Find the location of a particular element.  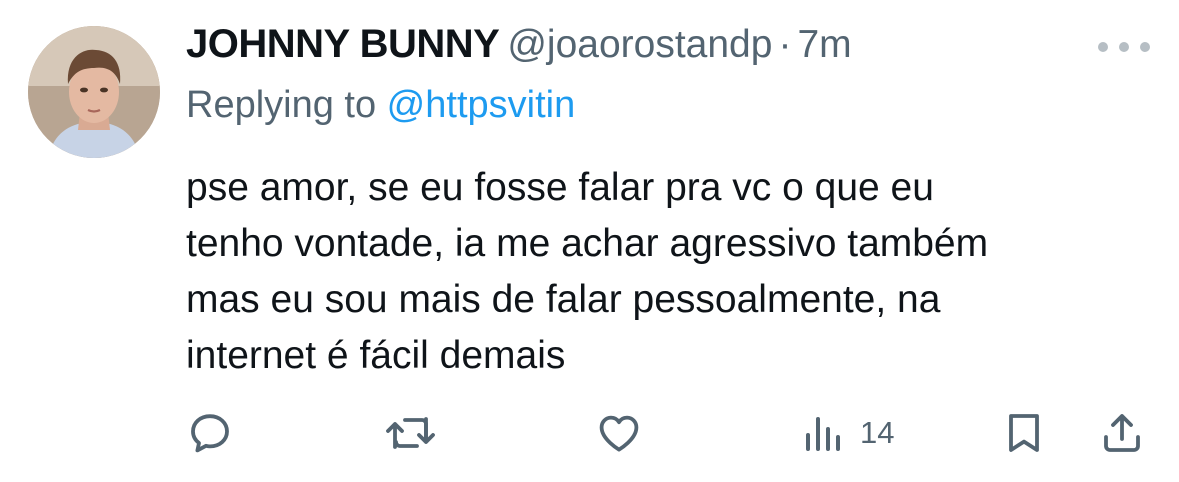

reply-button is located at coordinates (210, 433).